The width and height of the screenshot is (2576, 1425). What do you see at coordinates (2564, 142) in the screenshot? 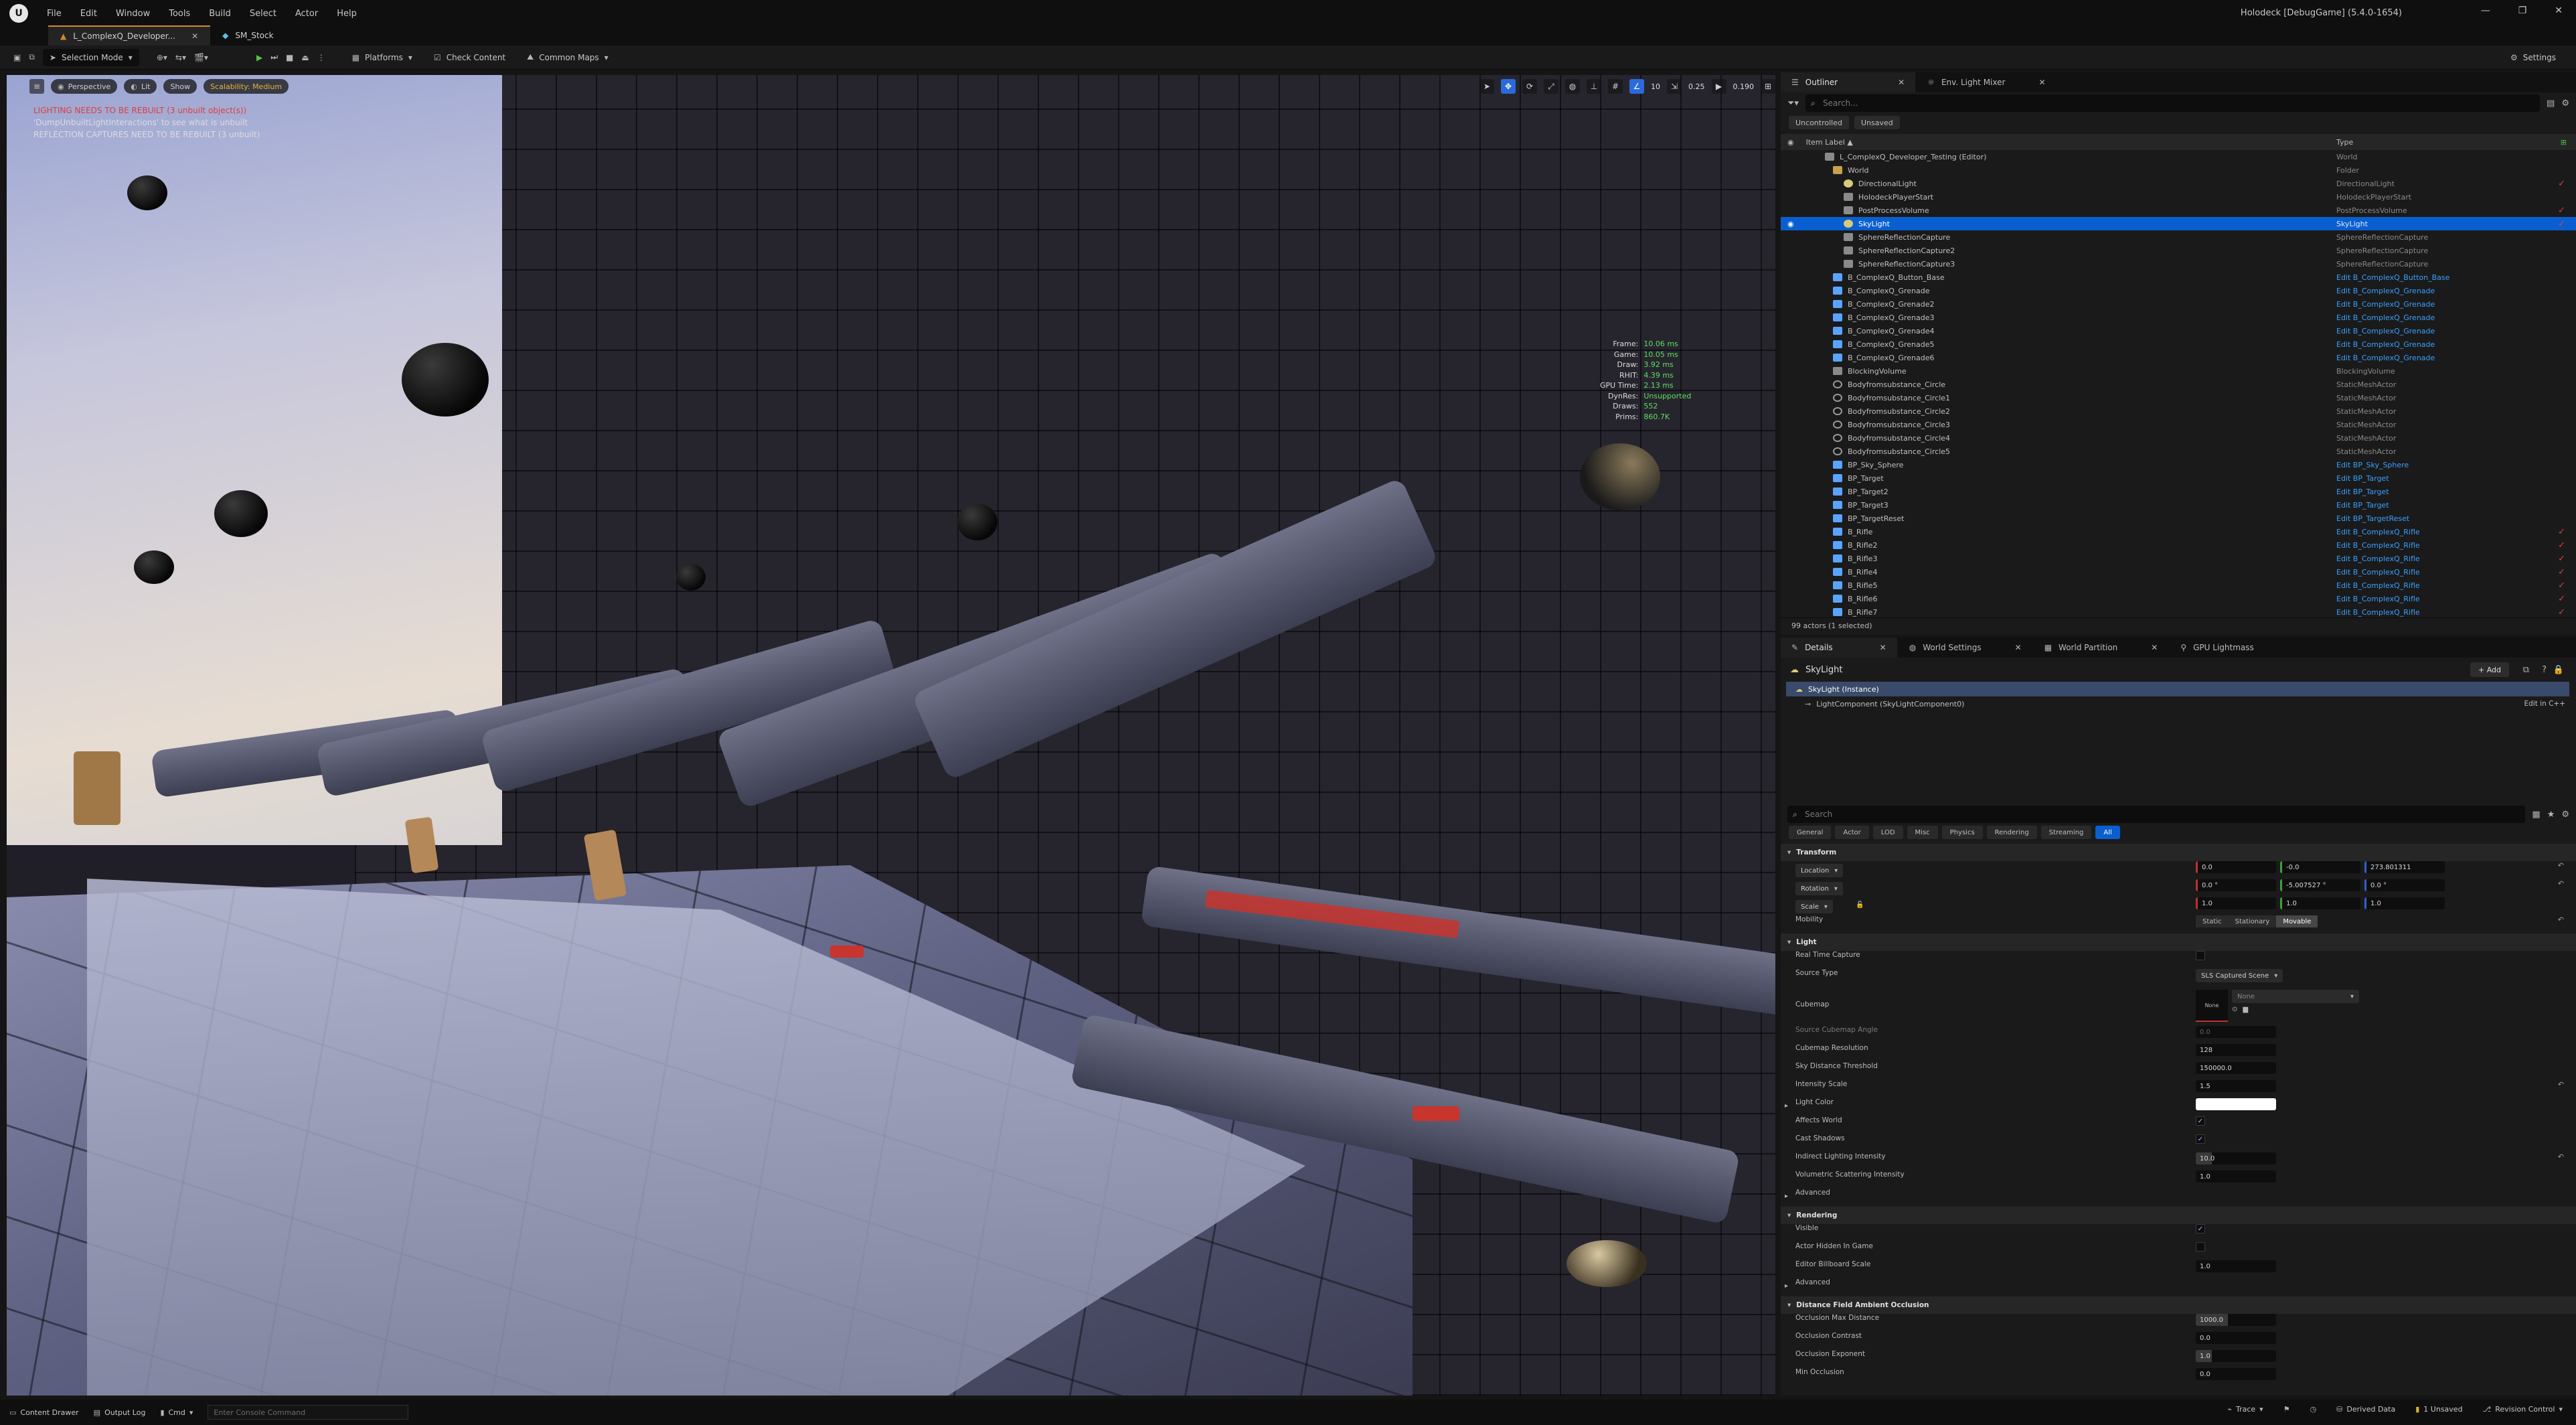
I see `add-column-icon: ⊞` at bounding box center [2564, 142].